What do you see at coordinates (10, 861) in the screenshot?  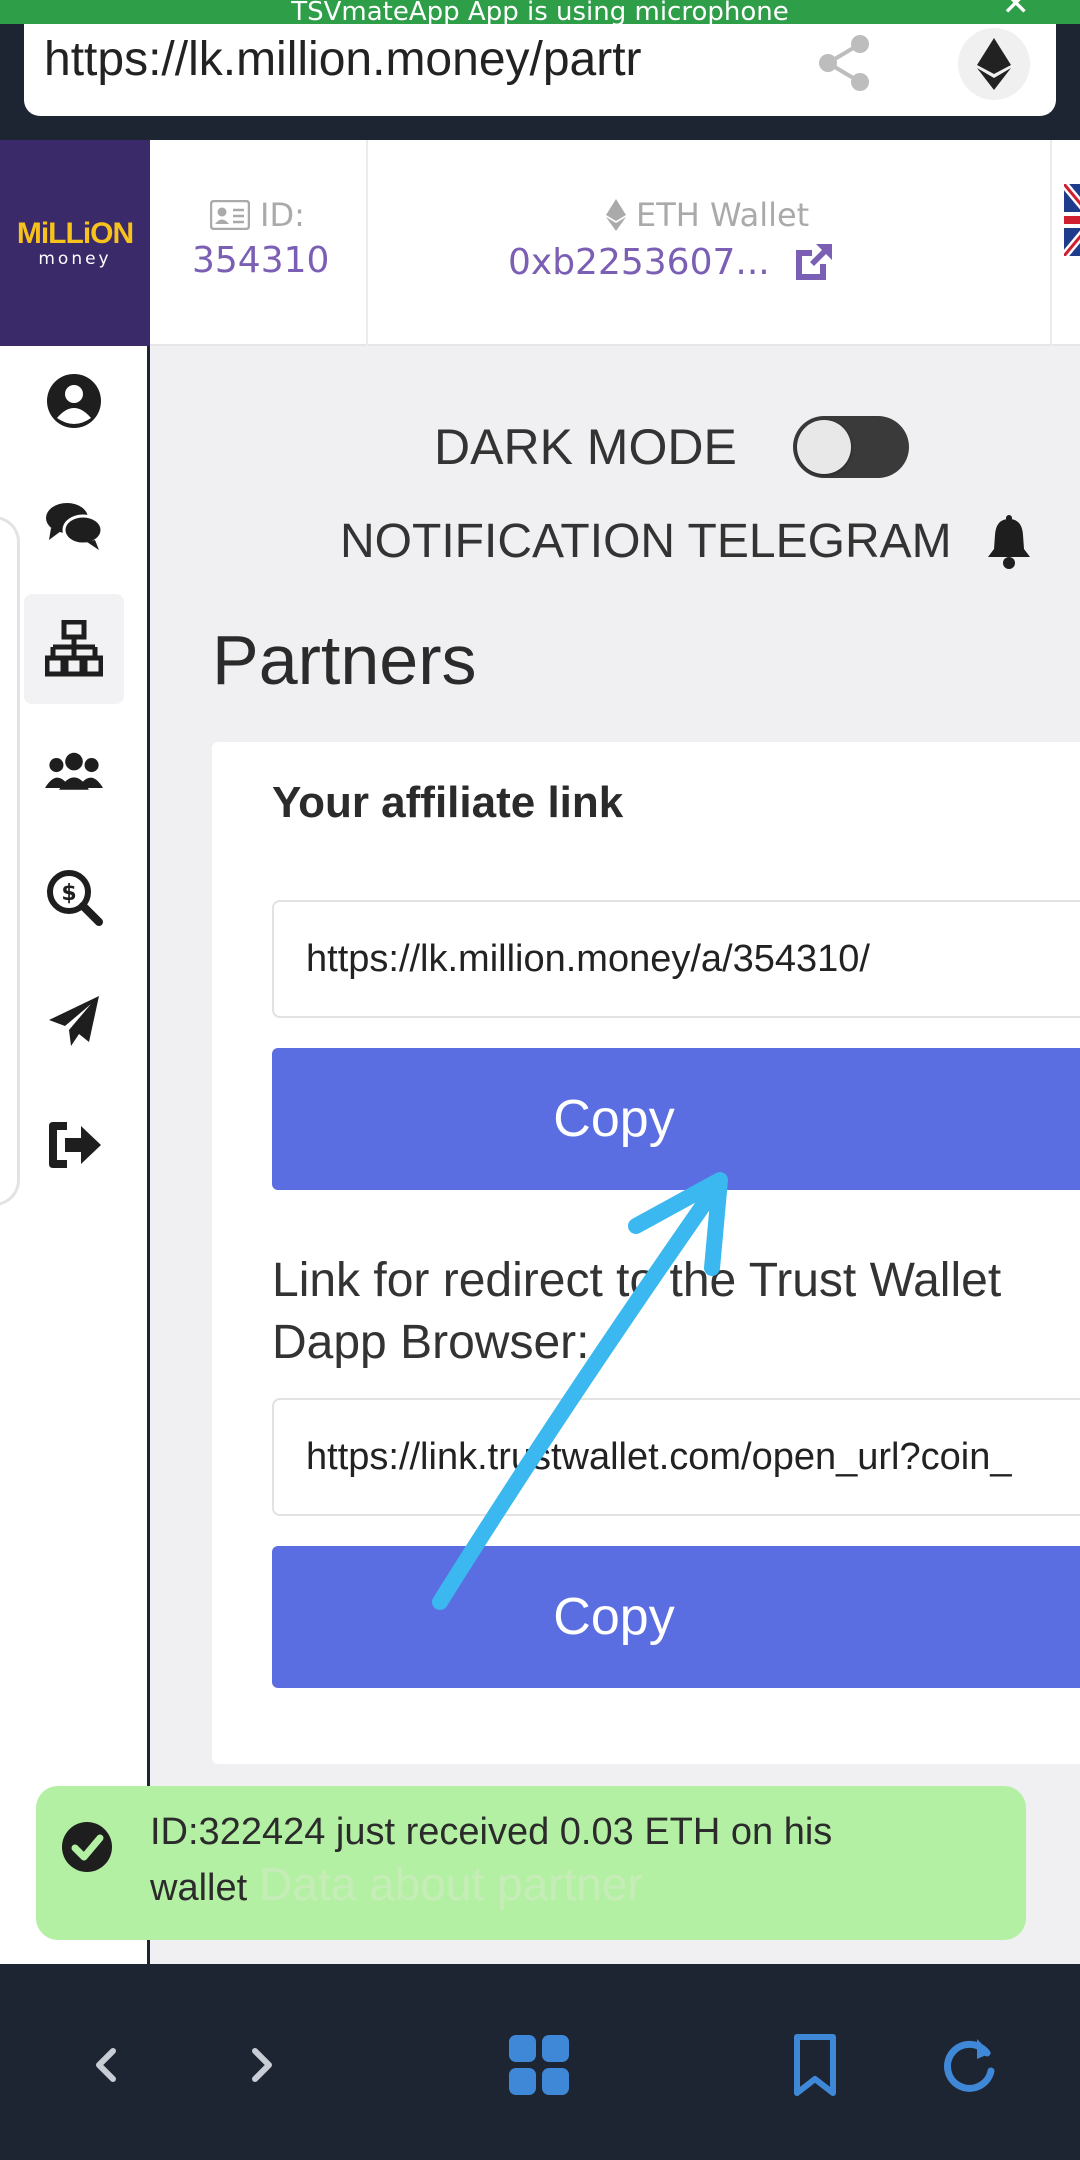 I see `sidebar-edge` at bounding box center [10, 861].